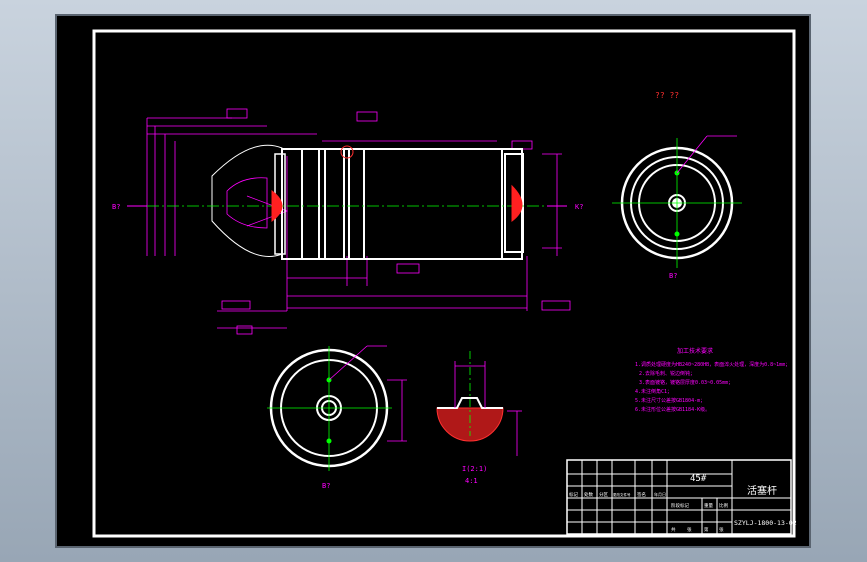 This screenshot has width=867, height=562. I want to click on detail-view: I(2:1) 4:1, so click(479, 418).